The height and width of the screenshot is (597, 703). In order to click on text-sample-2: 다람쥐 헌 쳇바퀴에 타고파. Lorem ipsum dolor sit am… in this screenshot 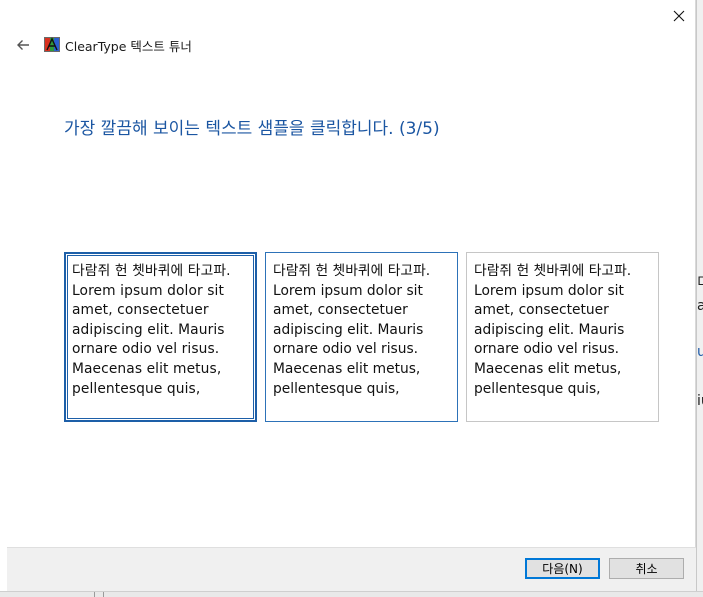, I will do `click(361, 337)`.